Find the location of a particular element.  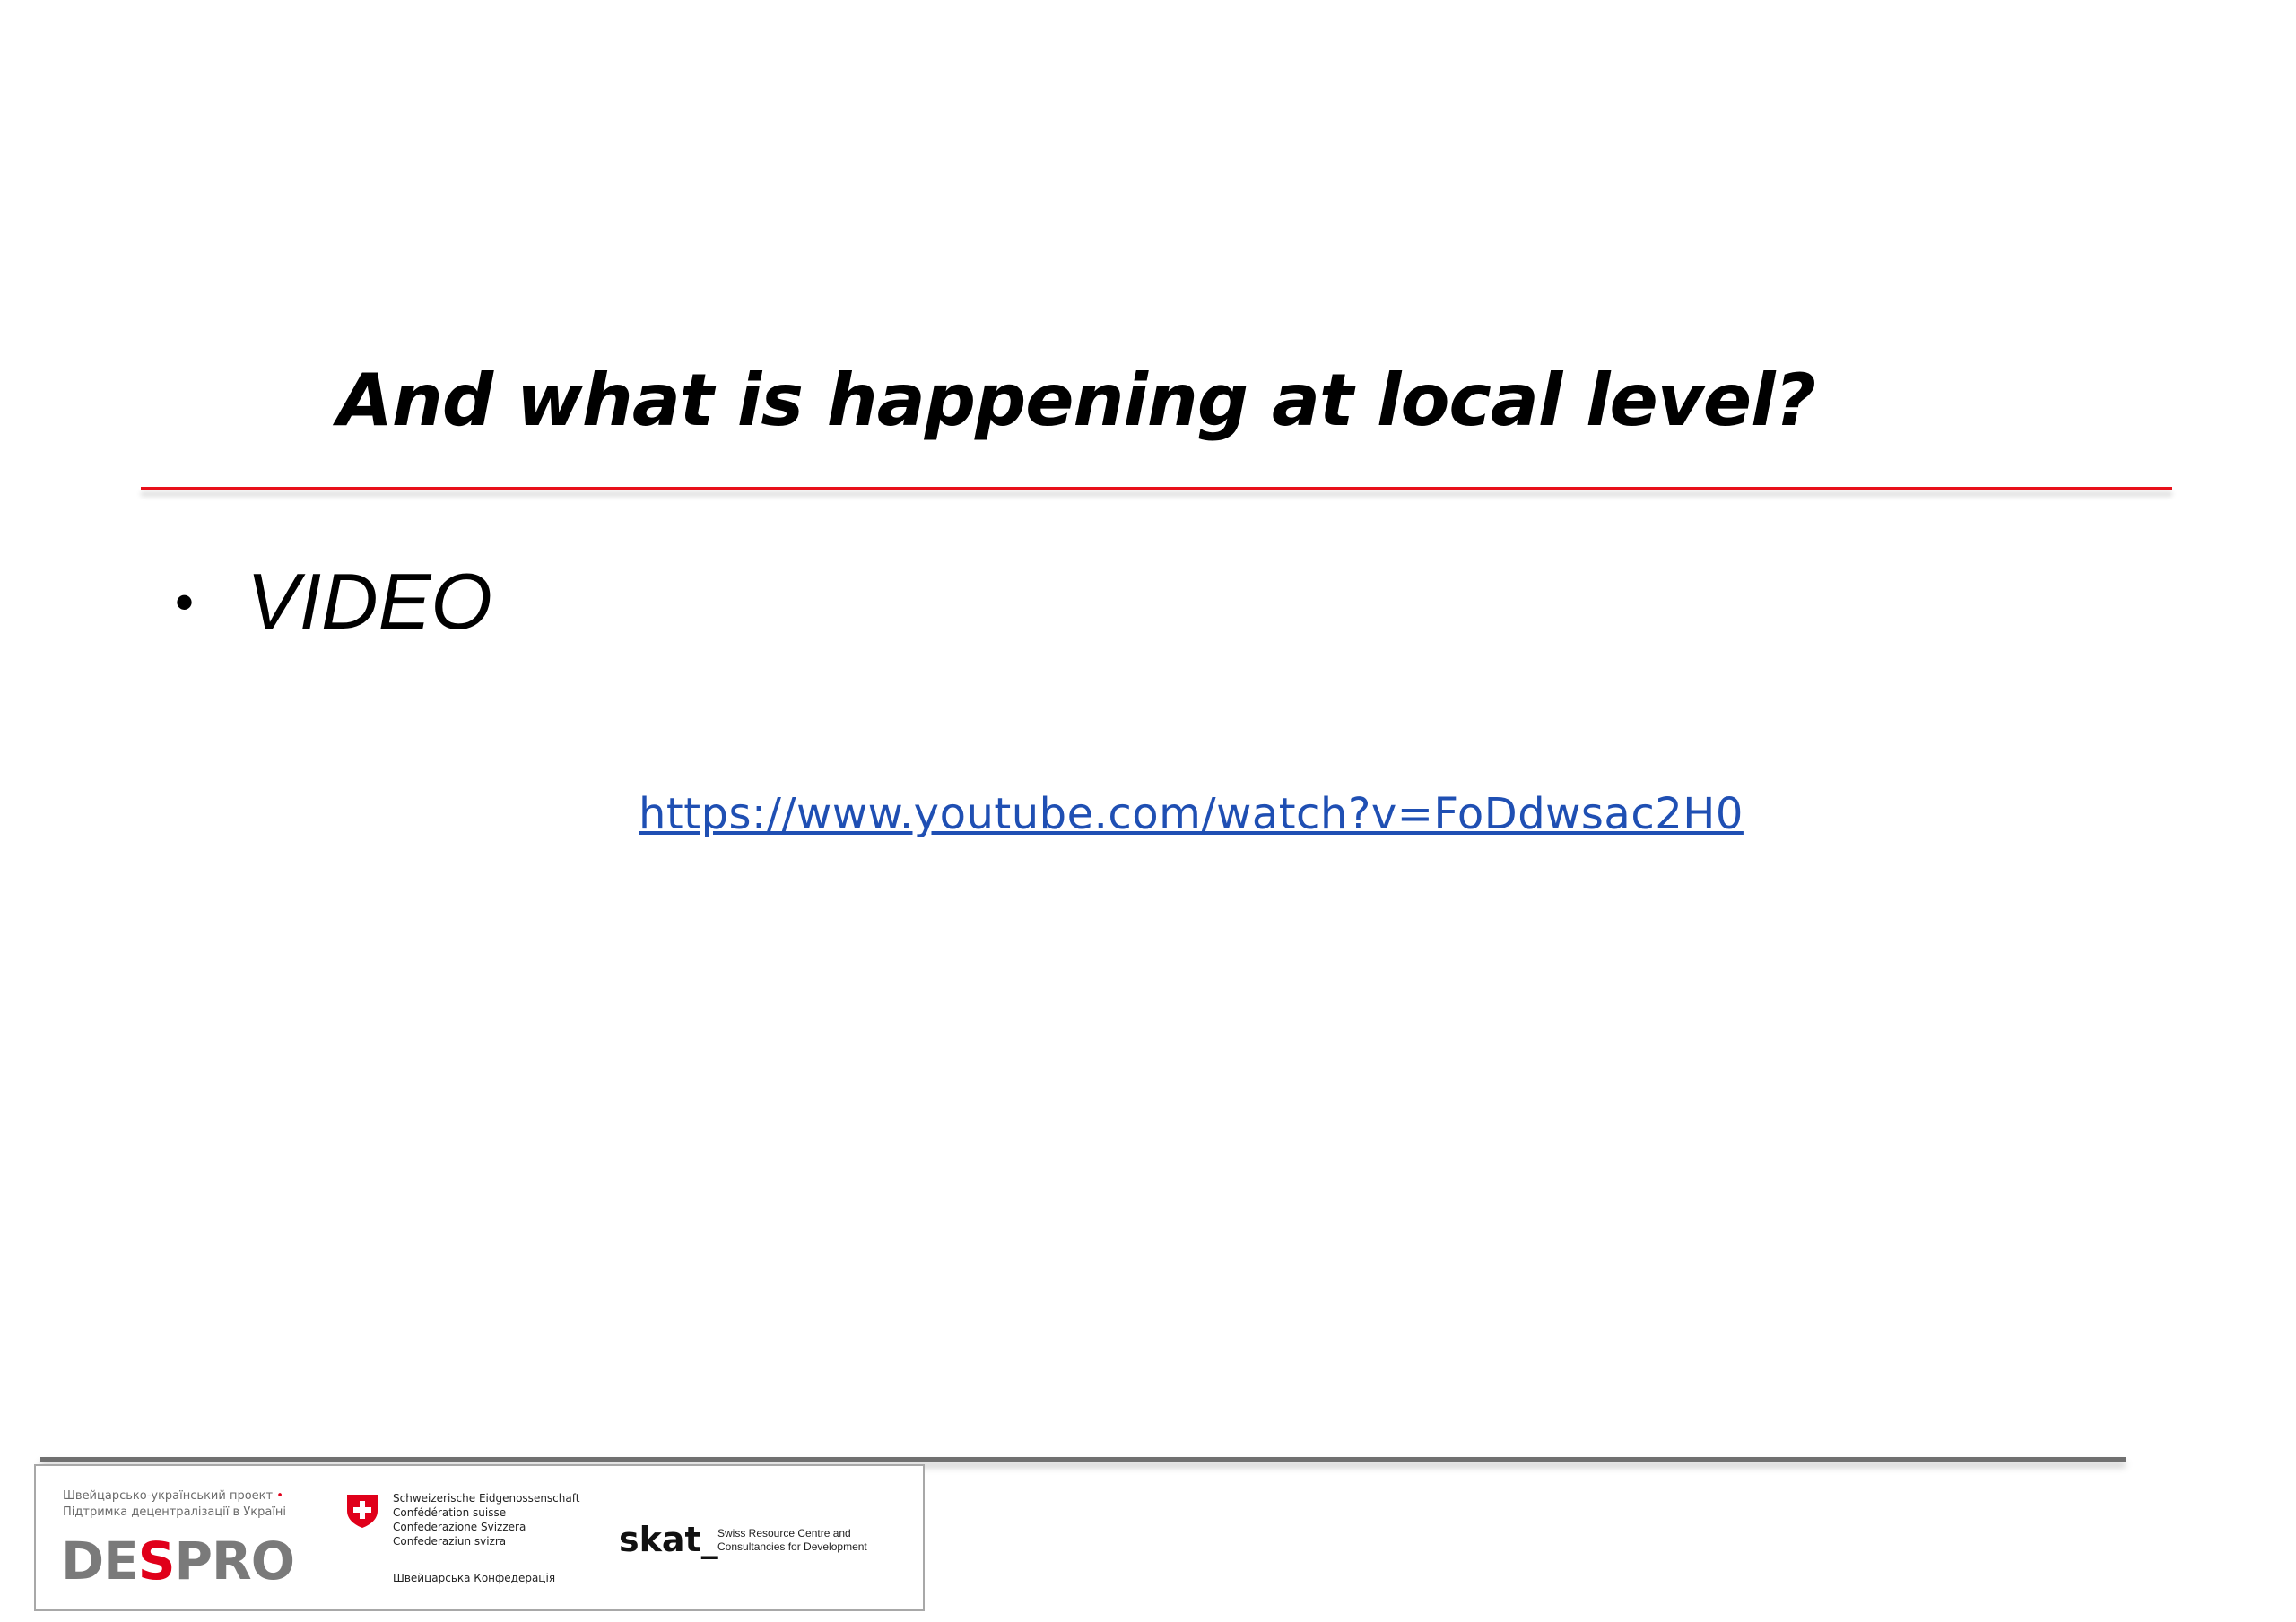

despro-logo-suffix: PRO is located at coordinates (234, 1561).